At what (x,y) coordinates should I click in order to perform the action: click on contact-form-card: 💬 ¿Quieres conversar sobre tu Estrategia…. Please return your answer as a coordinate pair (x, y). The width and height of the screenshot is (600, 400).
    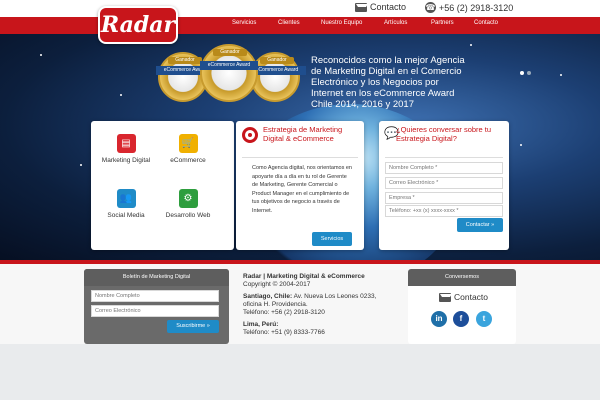
    Looking at the image, I should click on (444, 185).